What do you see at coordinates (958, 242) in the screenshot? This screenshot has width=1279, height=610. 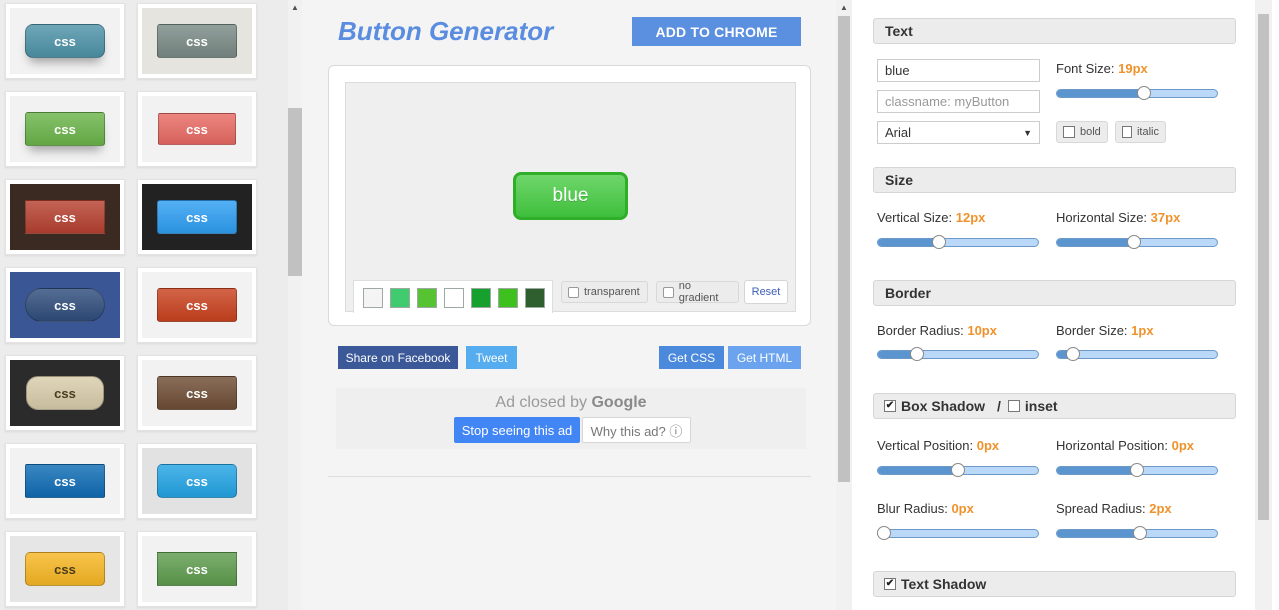 I see `vertical-size-slider` at bounding box center [958, 242].